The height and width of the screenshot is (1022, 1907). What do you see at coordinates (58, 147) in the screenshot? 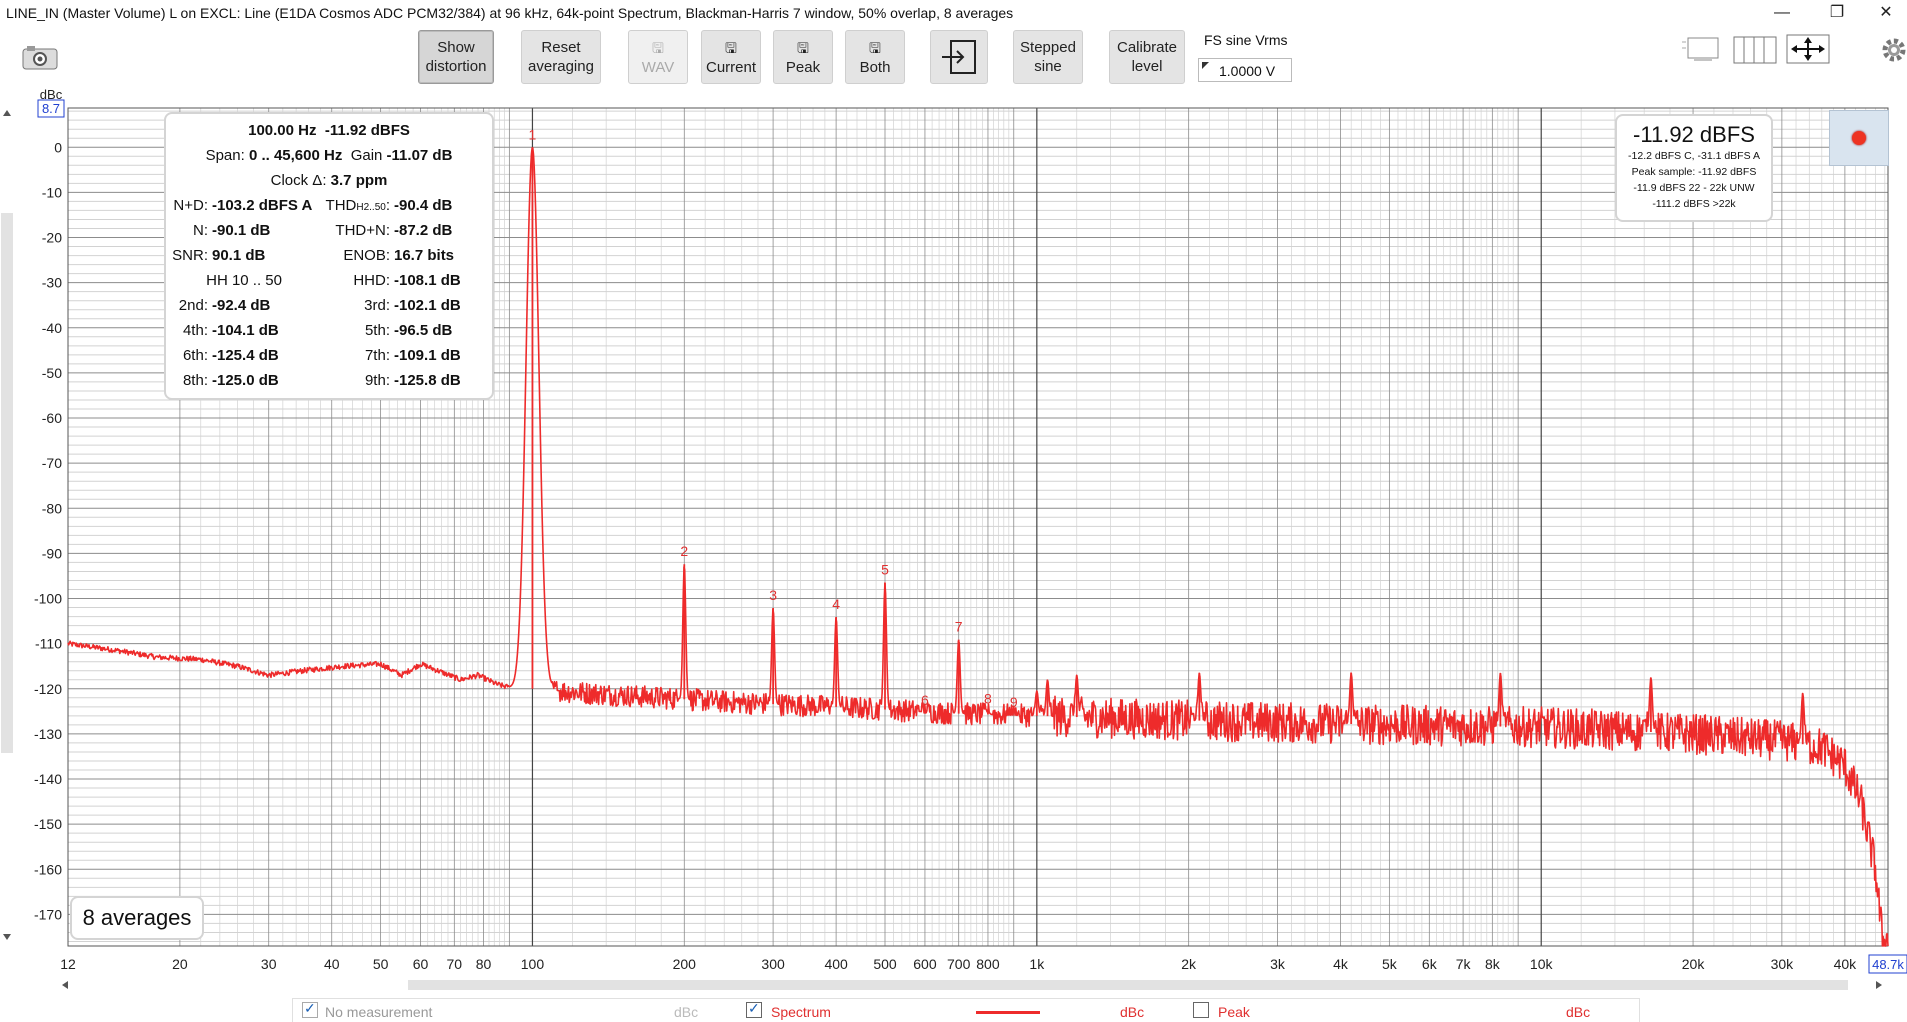
I see `y-tick-label: 0` at bounding box center [58, 147].